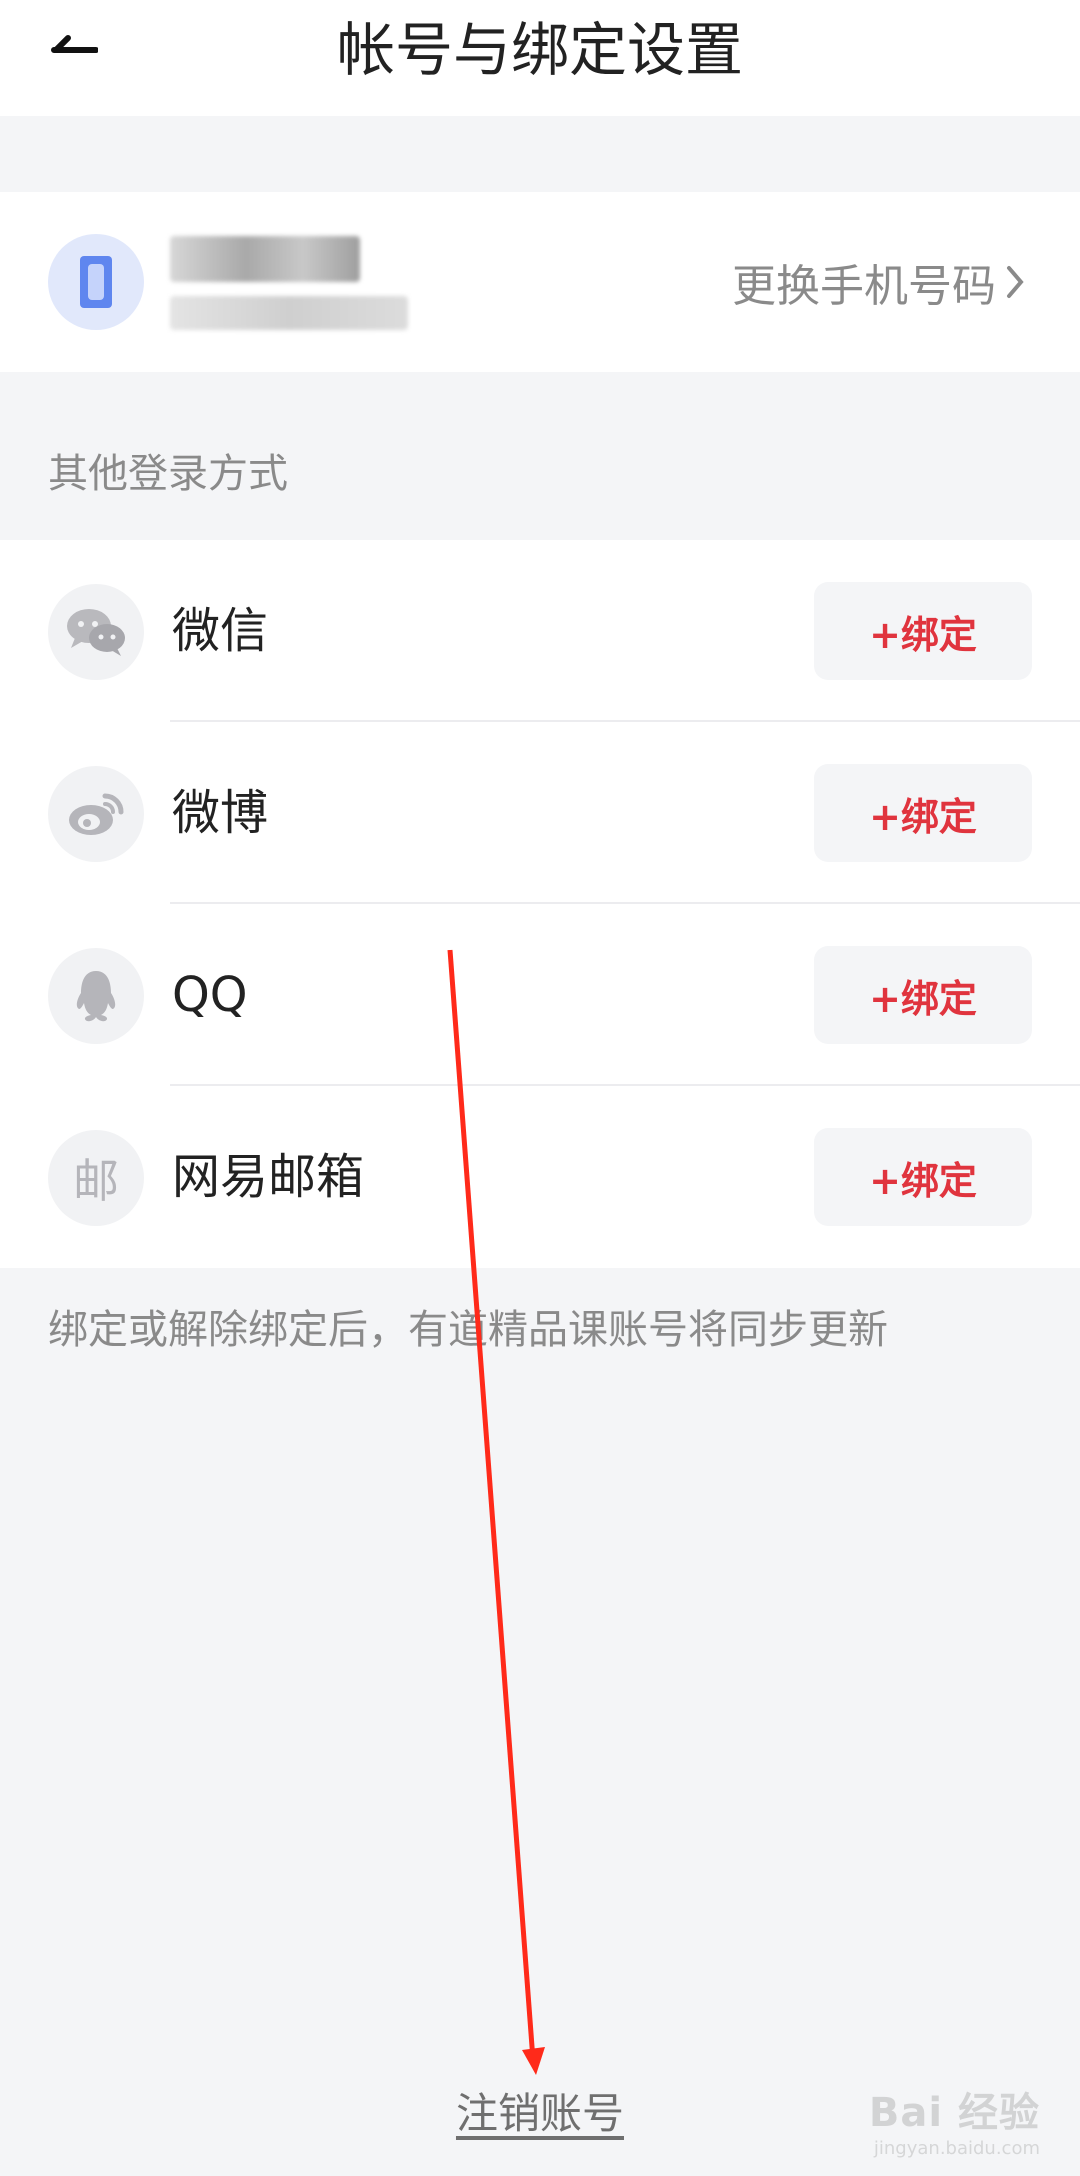 The height and width of the screenshot is (2176, 1080). Describe the element at coordinates (540, 995) in the screenshot. I see `list-item-qq: QQ +绑定` at that location.